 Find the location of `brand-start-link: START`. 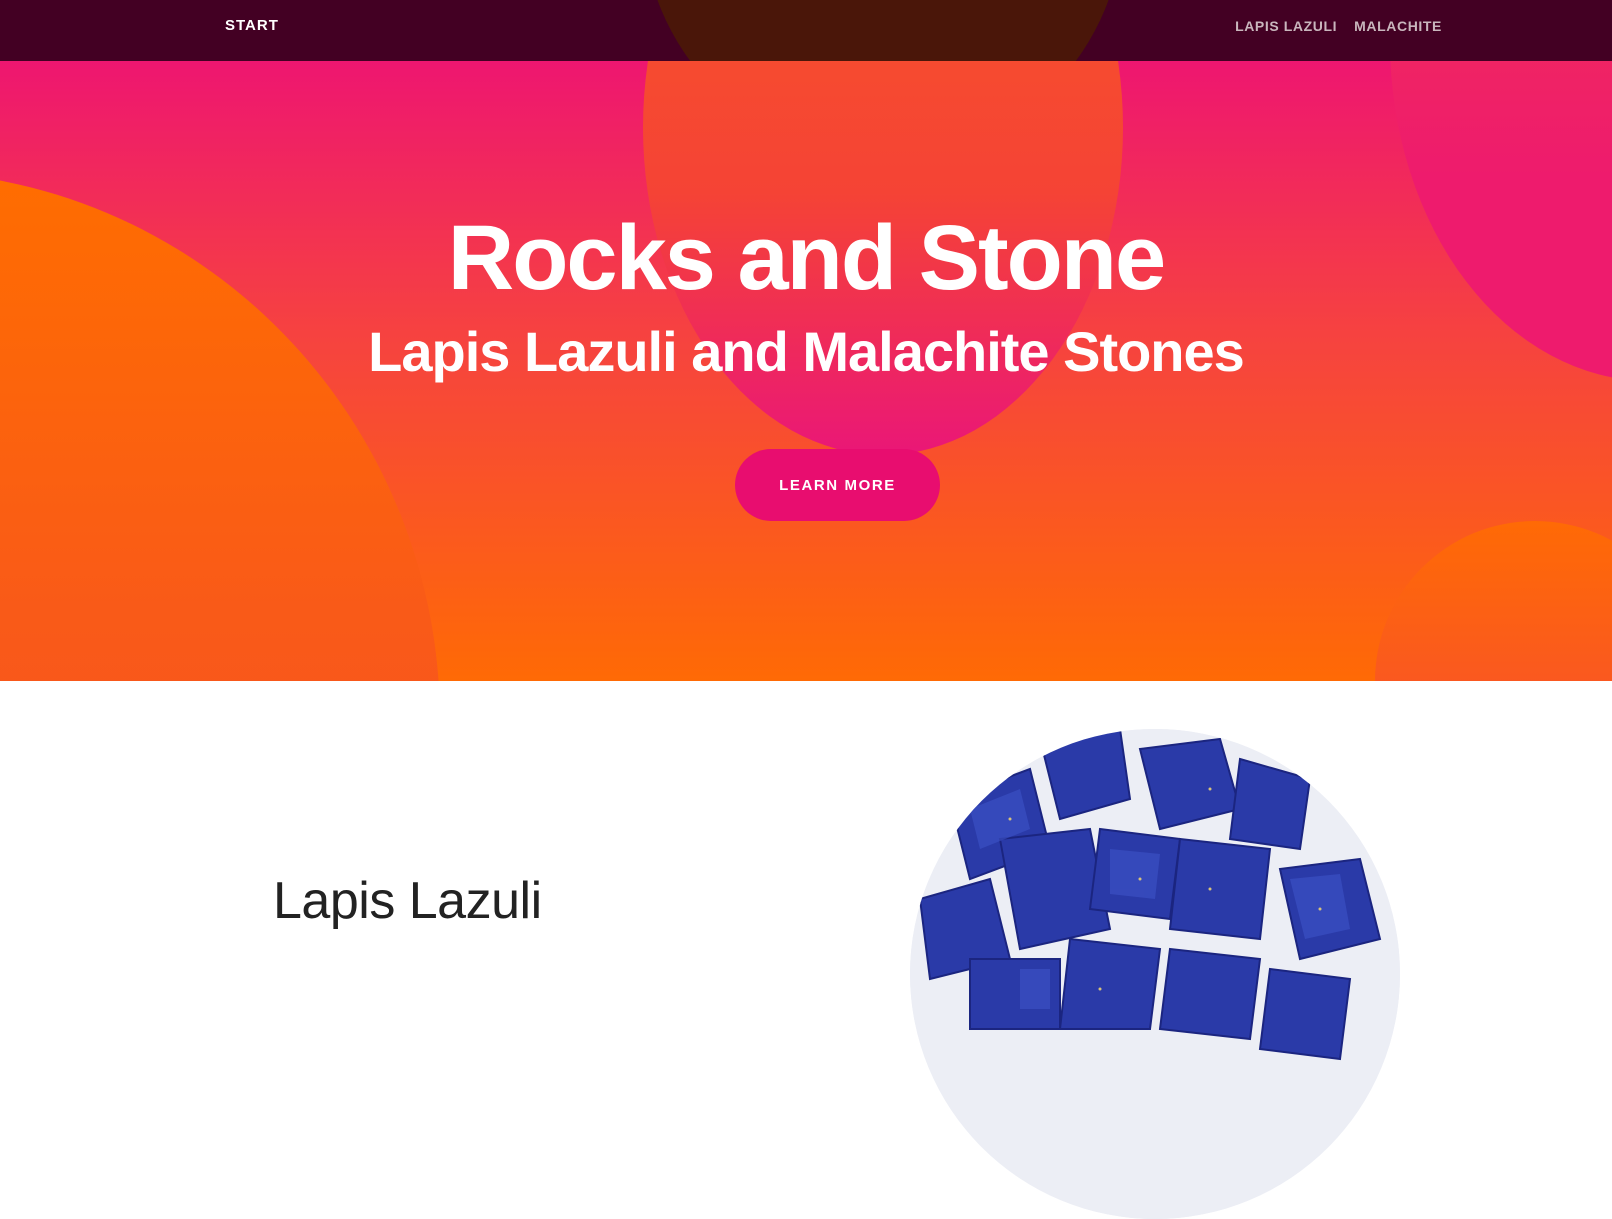

brand-start-link: START is located at coordinates (252, 25).